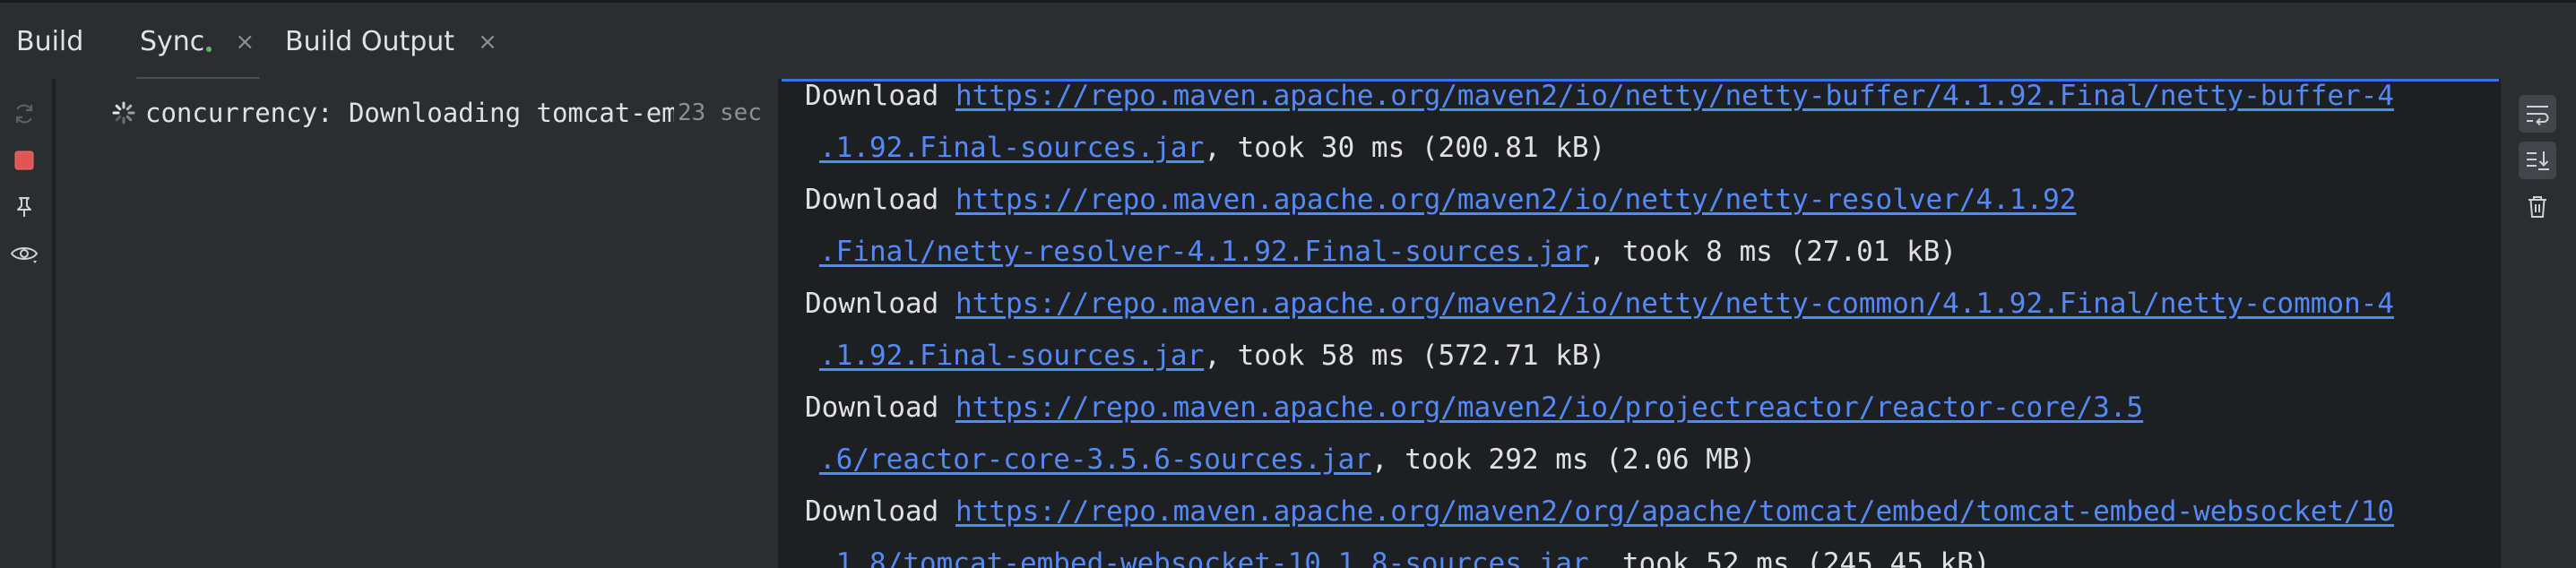  What do you see at coordinates (1405, 148) in the screenshot?
I see `console-line-suffix: , took 30 ms (200.81 kB)` at bounding box center [1405, 148].